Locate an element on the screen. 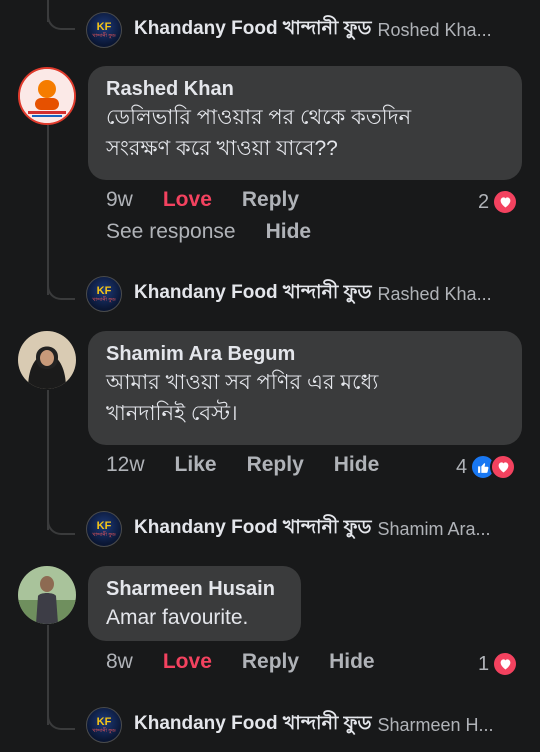 The image size is (540, 752). comment-text: ডেলিভারি পাওয়ার পর থেকে কতদিন is located at coordinates (259, 117).